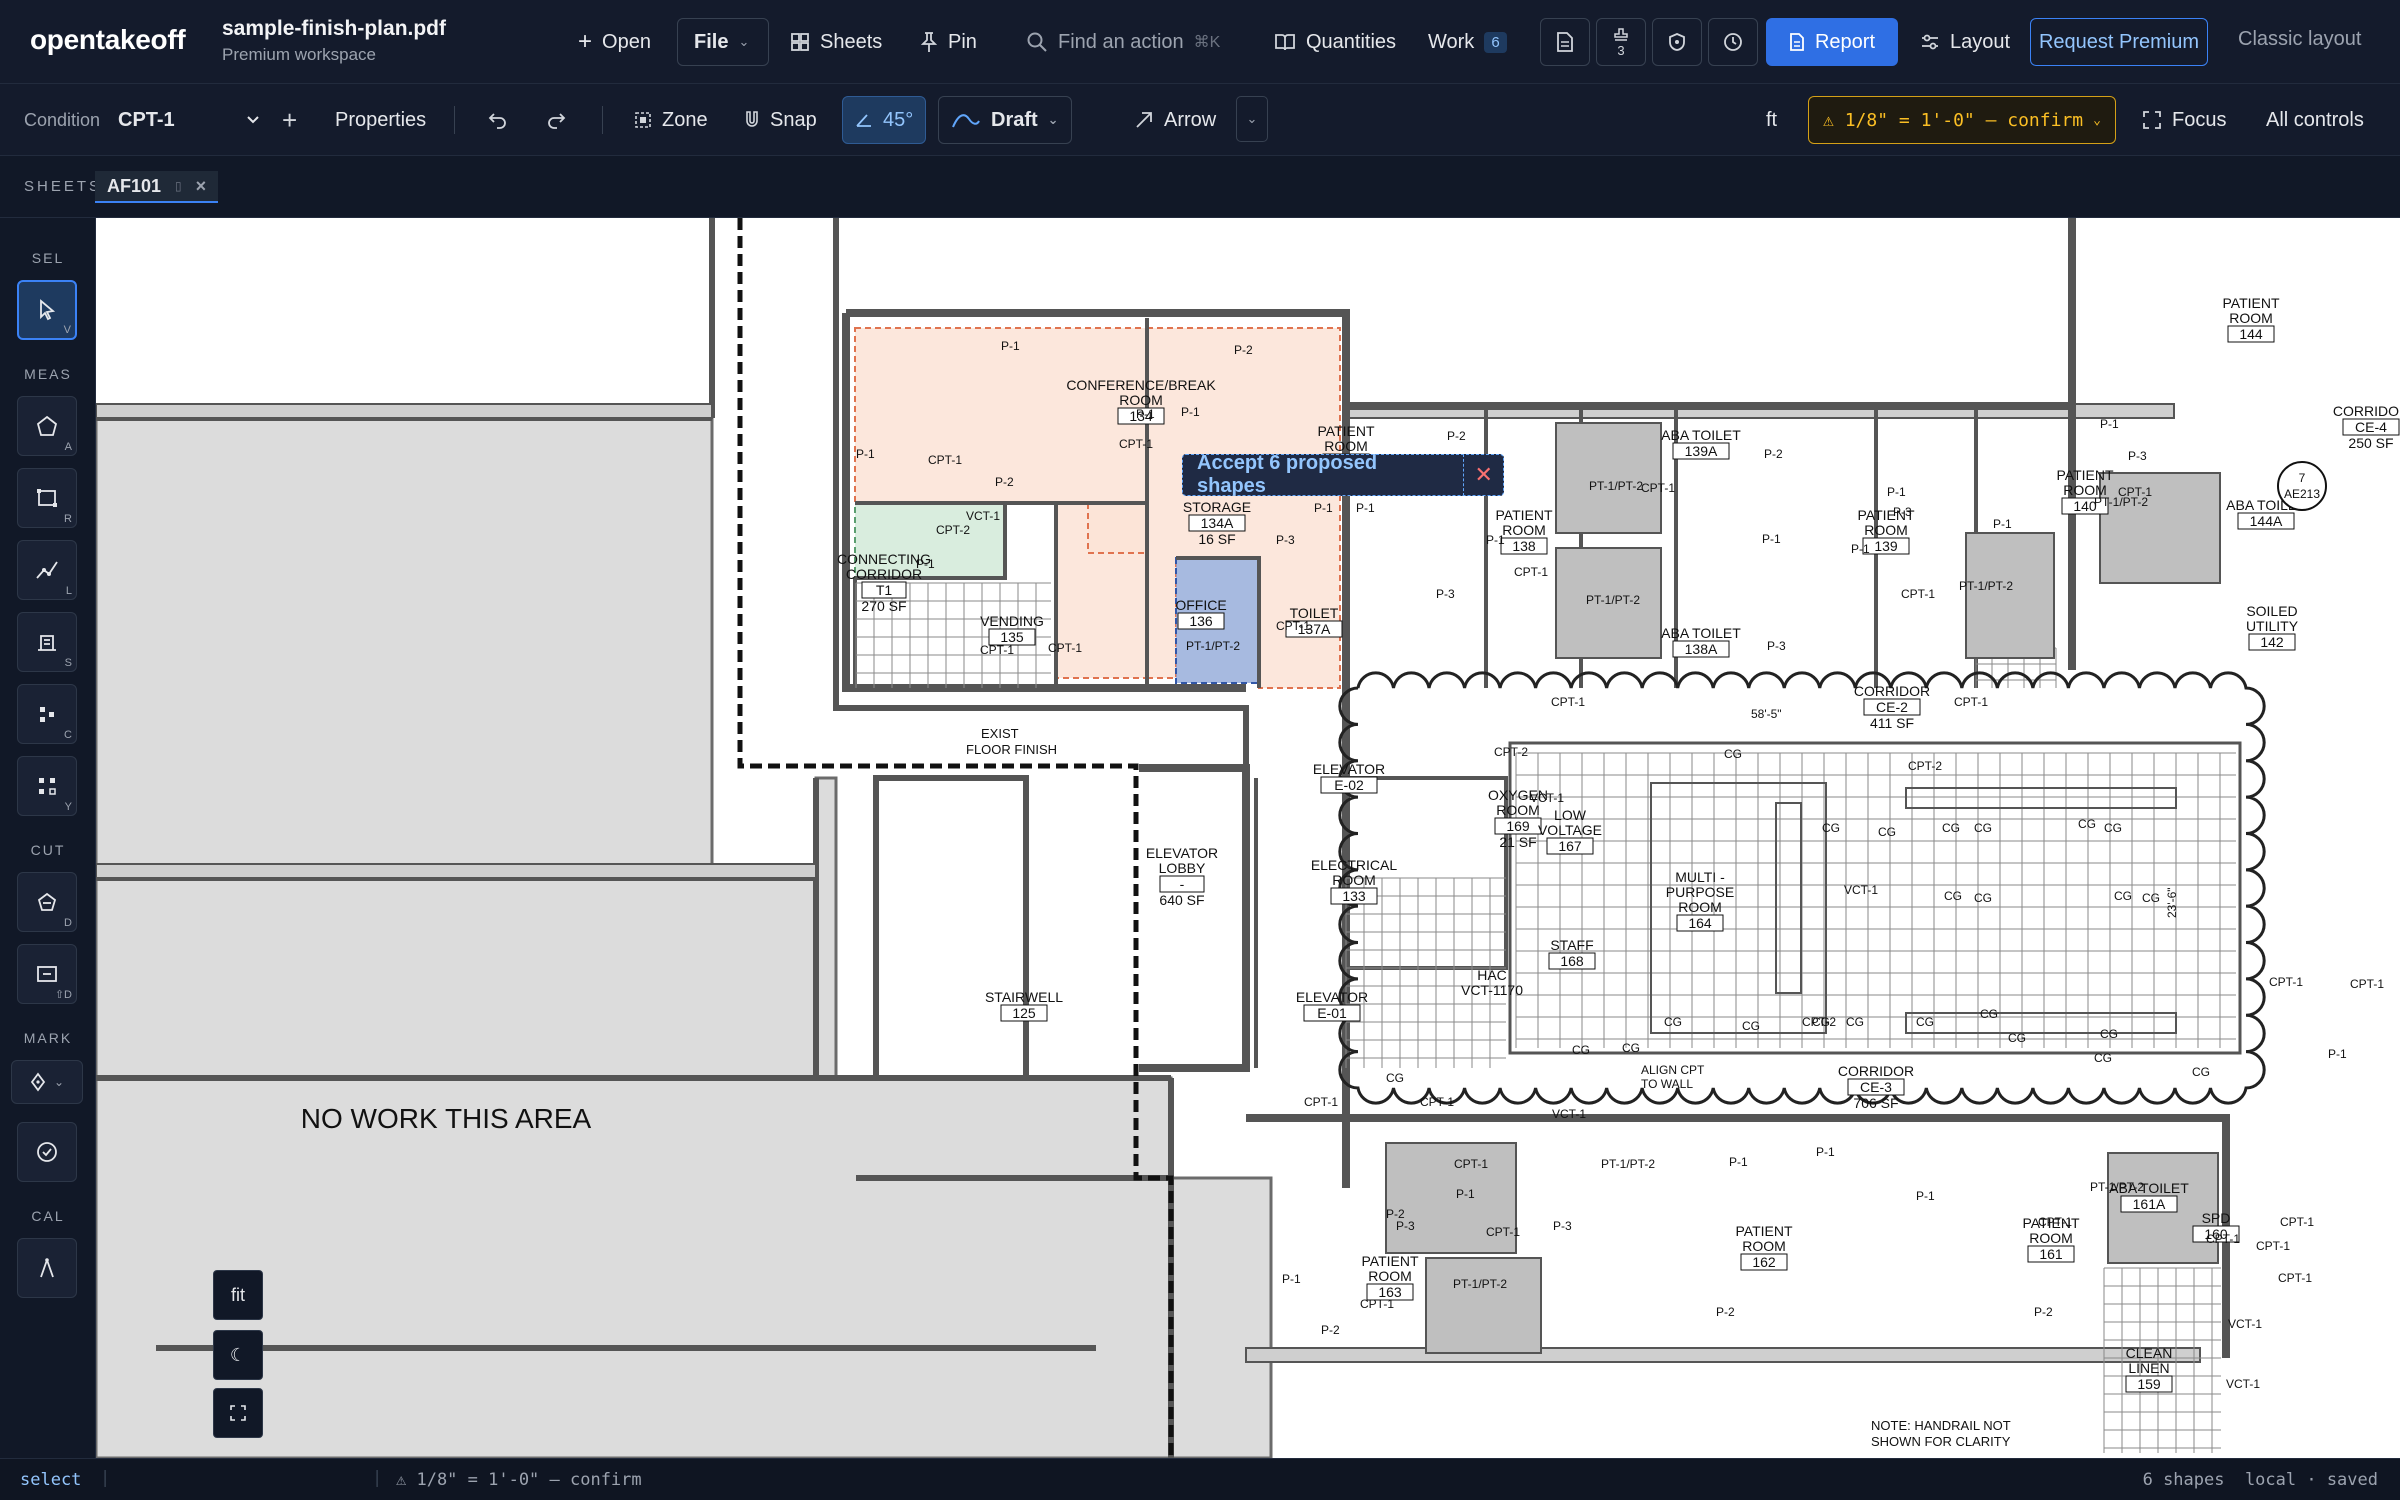 This screenshot has width=2400, height=1500. I want to click on focus-button: Focus, so click(2184, 120).